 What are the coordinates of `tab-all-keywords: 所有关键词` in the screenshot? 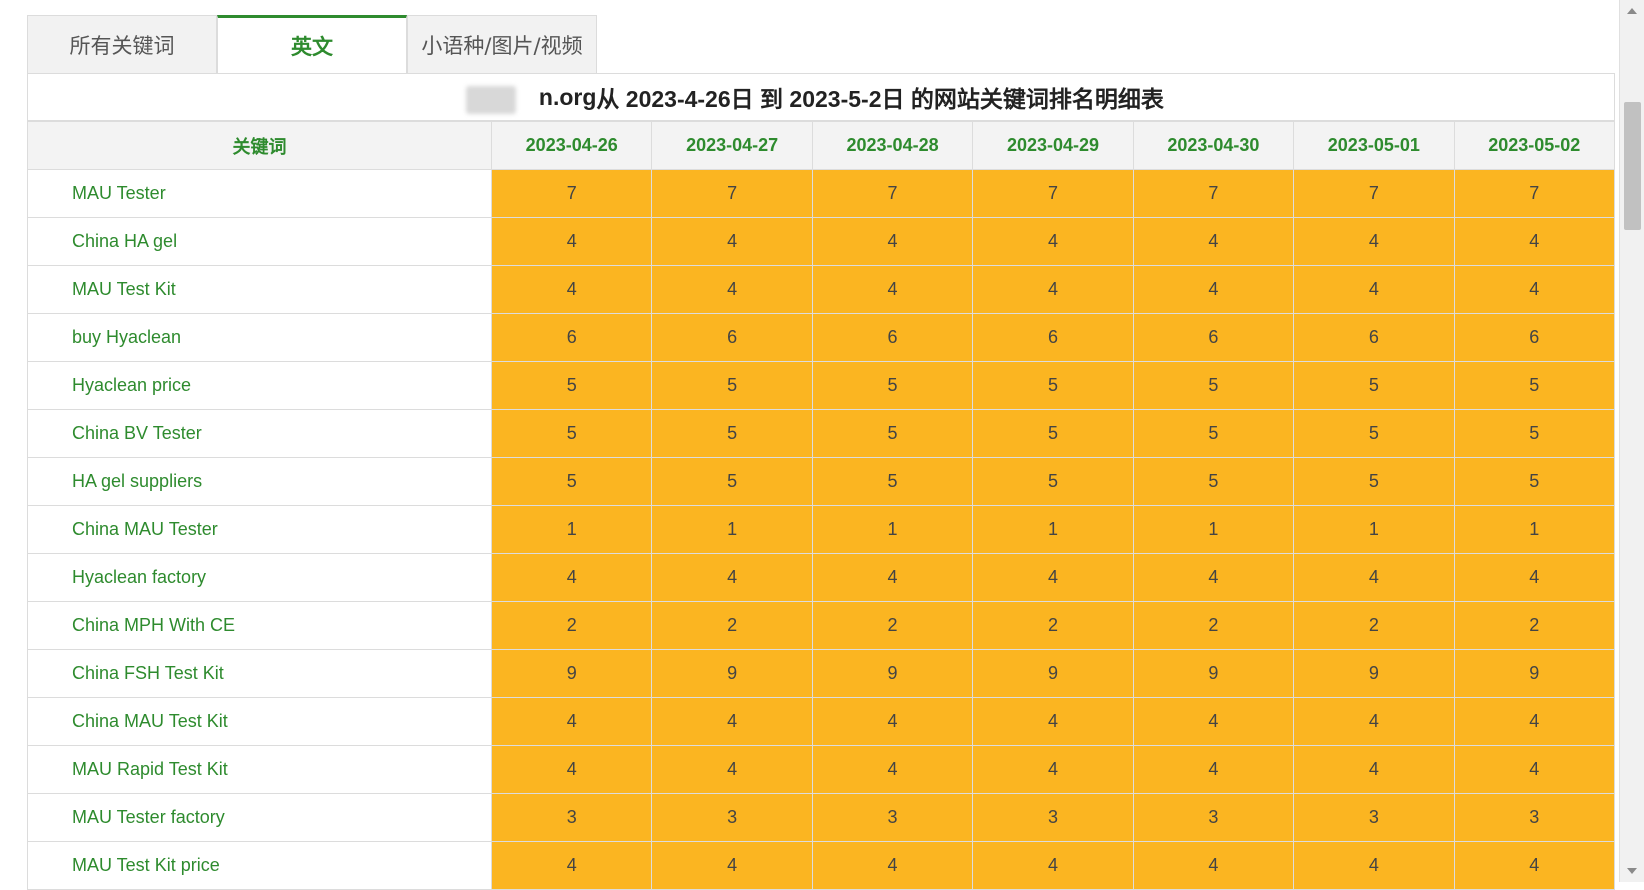 It's located at (122, 44).